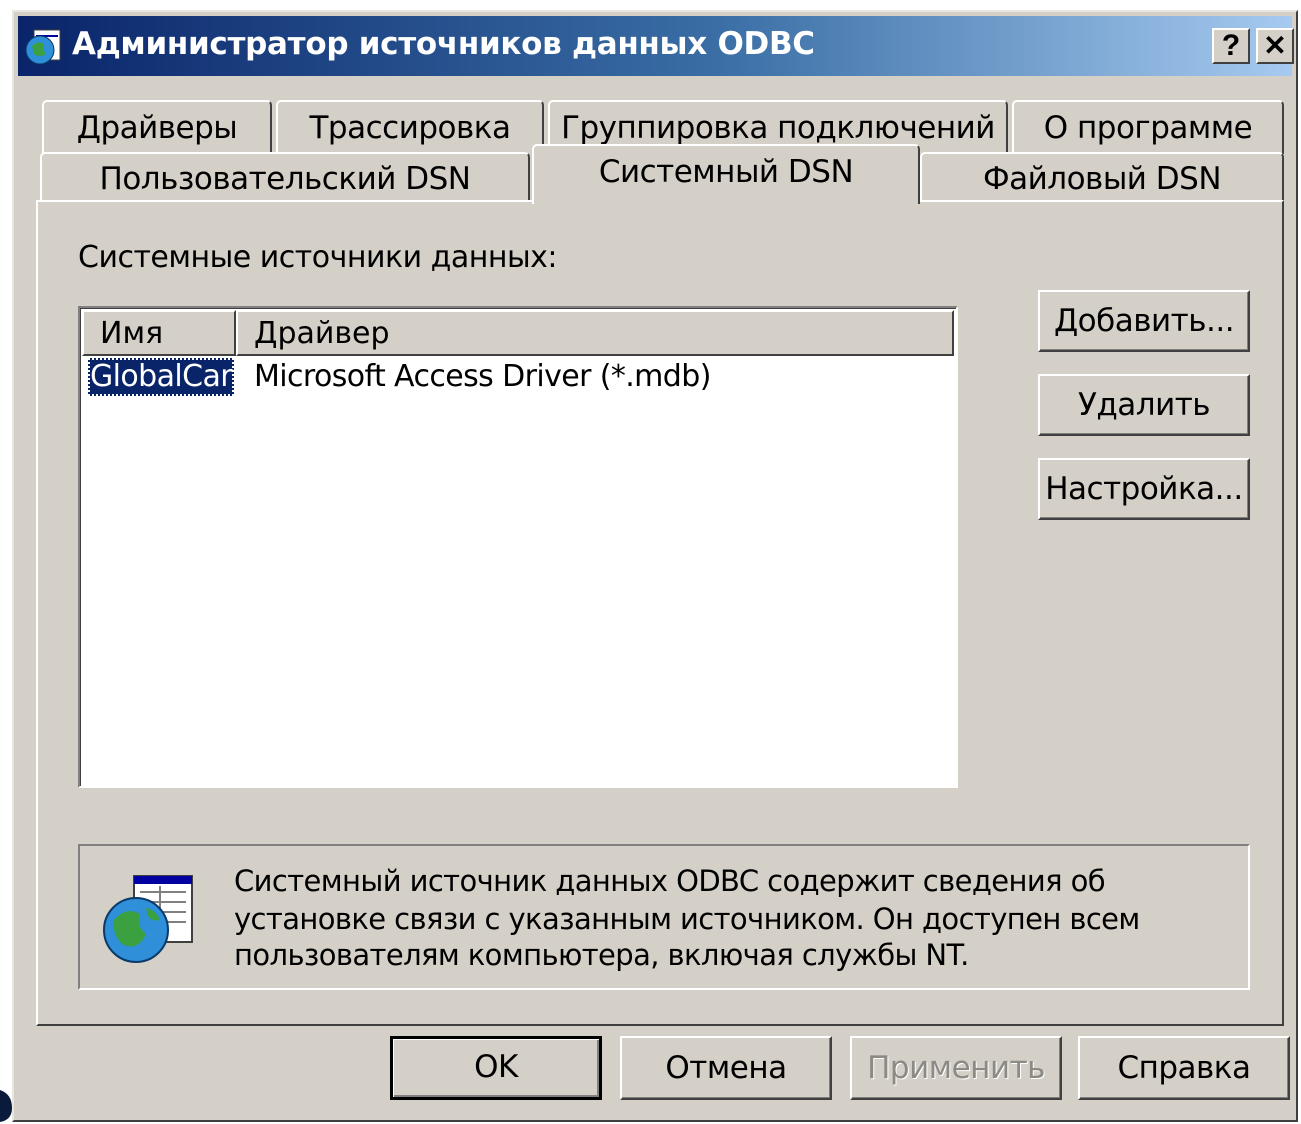 The image size is (1301, 1124). What do you see at coordinates (1184, 1068) in the screenshot?
I see `help-button: Справка` at bounding box center [1184, 1068].